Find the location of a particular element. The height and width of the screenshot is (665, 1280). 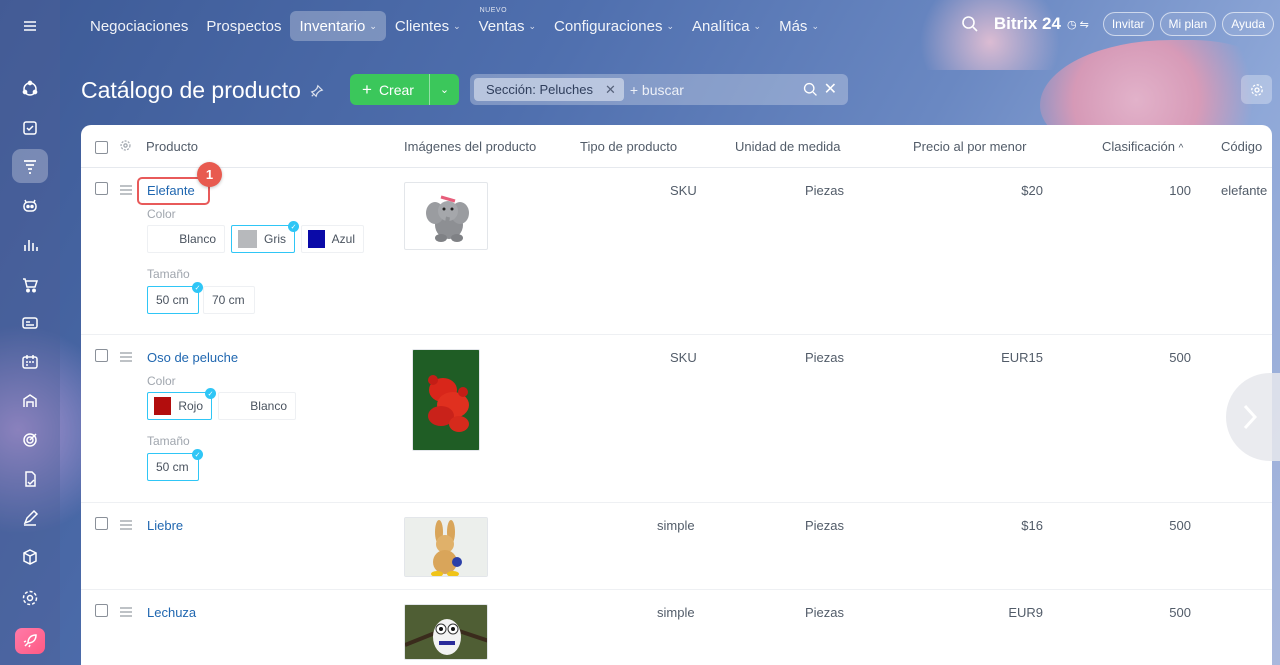

product-name-link: Lechuza is located at coordinates (171, 612).